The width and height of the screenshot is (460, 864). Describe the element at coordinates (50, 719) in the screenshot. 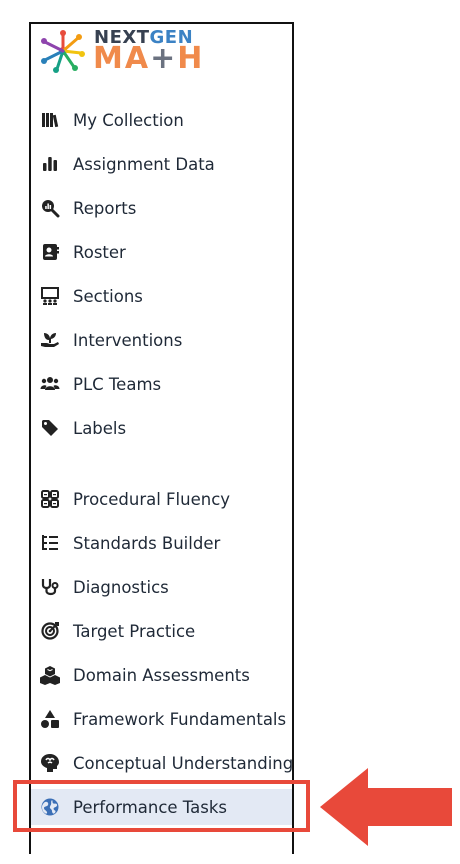

I see `shapes-icon` at that location.